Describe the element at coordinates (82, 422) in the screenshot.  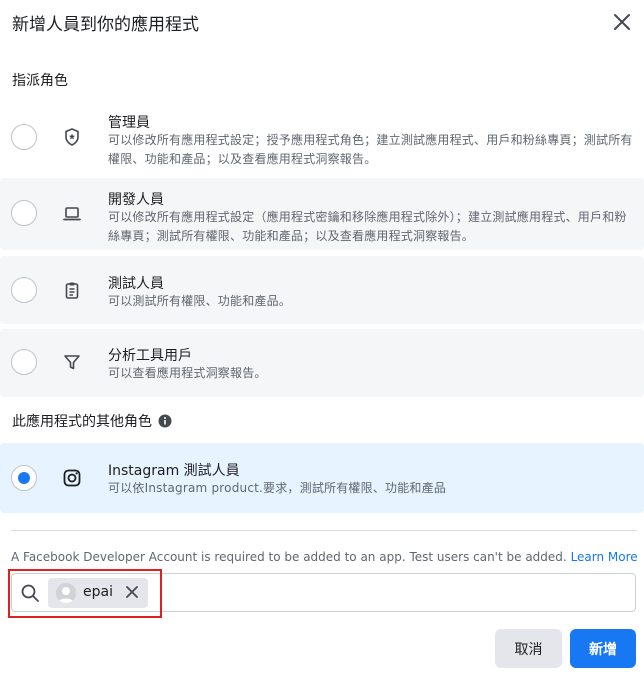
I see `other-roles-label-text: 此應用程式的其他角色` at that location.